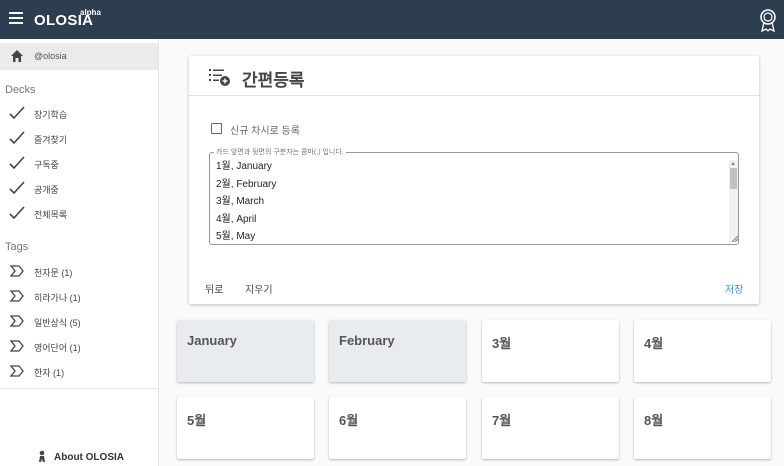 This screenshot has width=784, height=466. What do you see at coordinates (502, 343) in the screenshot?
I see `card-title: 3월` at bounding box center [502, 343].